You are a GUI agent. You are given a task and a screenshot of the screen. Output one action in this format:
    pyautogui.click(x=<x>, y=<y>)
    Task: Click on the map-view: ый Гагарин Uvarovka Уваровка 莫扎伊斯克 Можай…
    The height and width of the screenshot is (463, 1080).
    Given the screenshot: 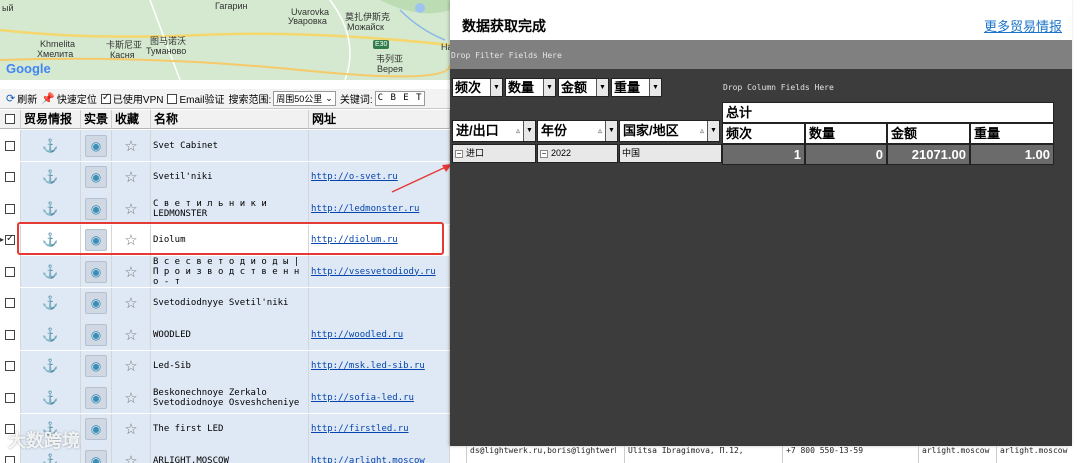 What is the action you would take?
    pyautogui.click(x=225, y=40)
    